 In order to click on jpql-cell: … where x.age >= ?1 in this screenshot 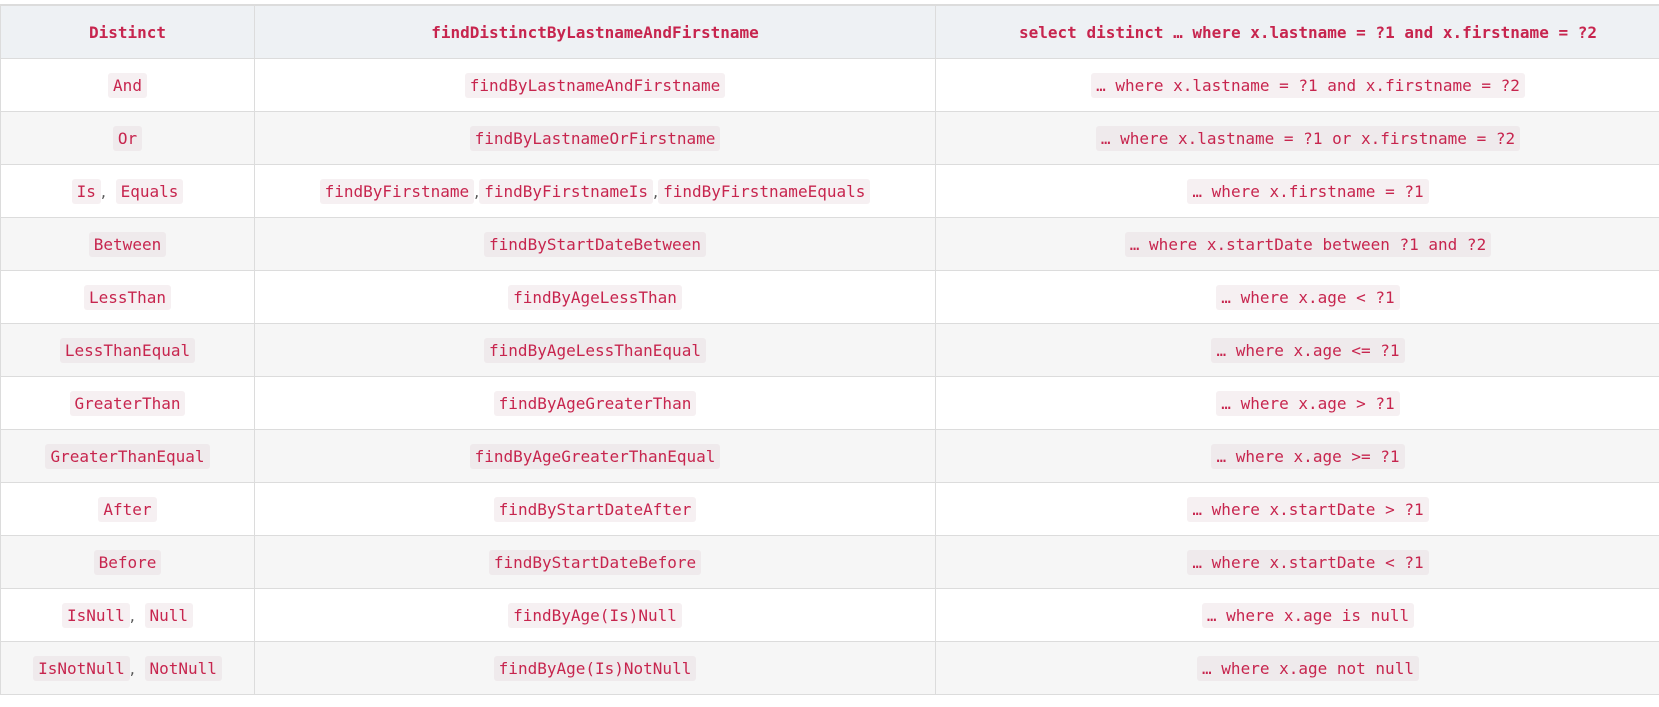, I will do `click(1297, 456)`.